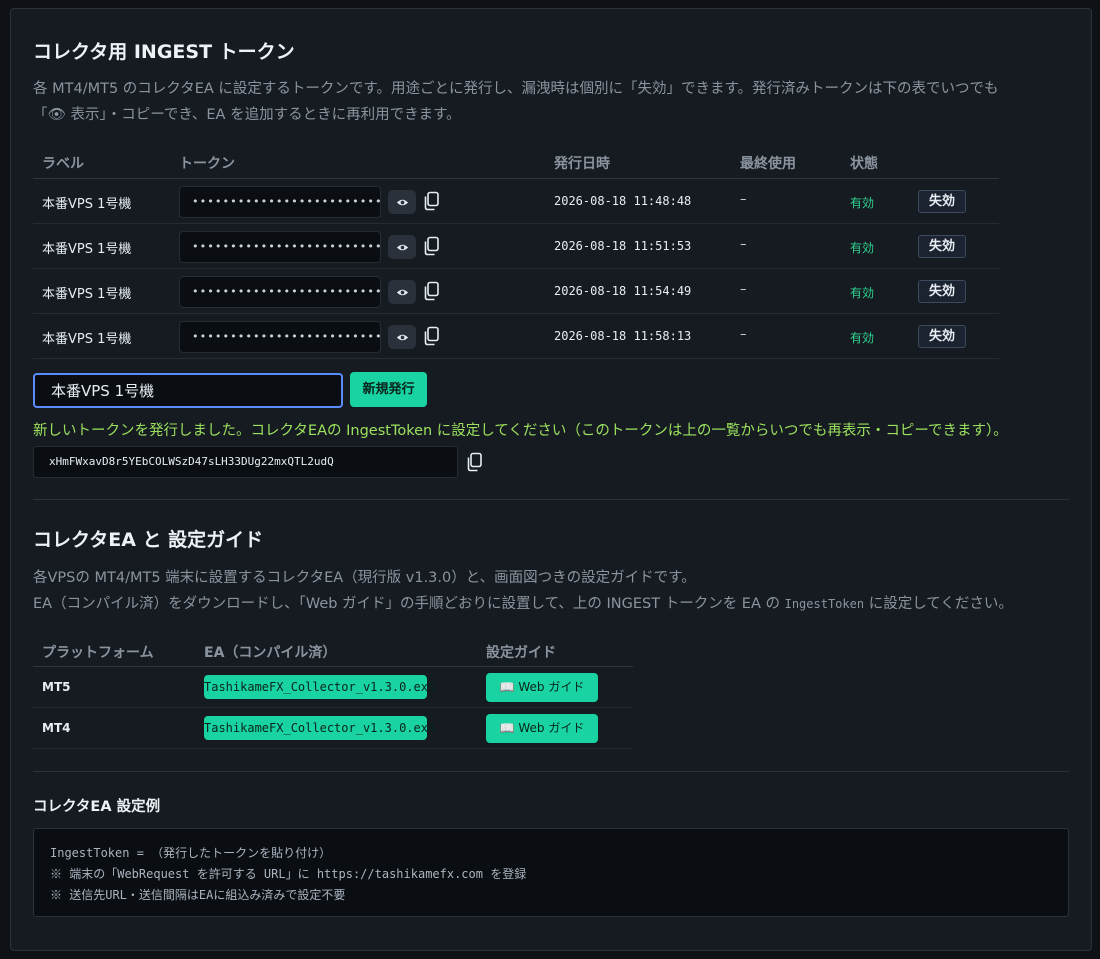  Describe the element at coordinates (824, 604) in the screenshot. I see `ingest-token-code: IngestToken` at that location.